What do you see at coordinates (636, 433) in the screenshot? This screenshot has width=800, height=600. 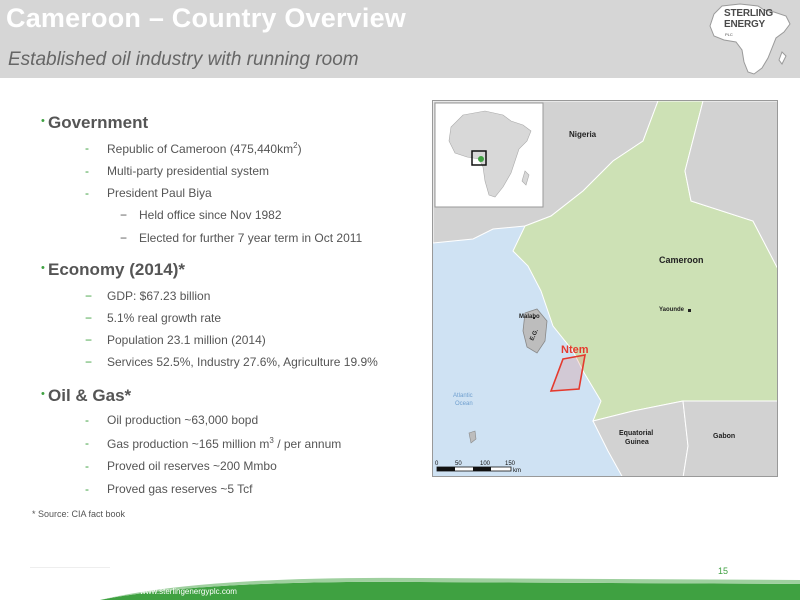 I see `label-equatorial: Equatorial` at bounding box center [636, 433].